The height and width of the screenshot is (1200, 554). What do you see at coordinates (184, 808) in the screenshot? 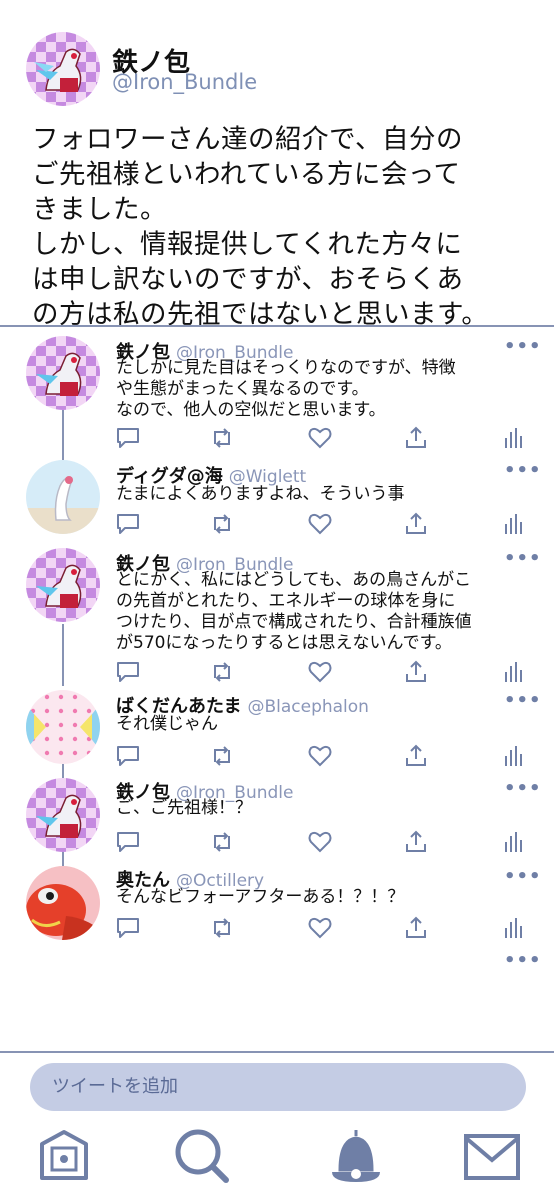
I see `reply-text: ご、ご先祖様！？` at bounding box center [184, 808].